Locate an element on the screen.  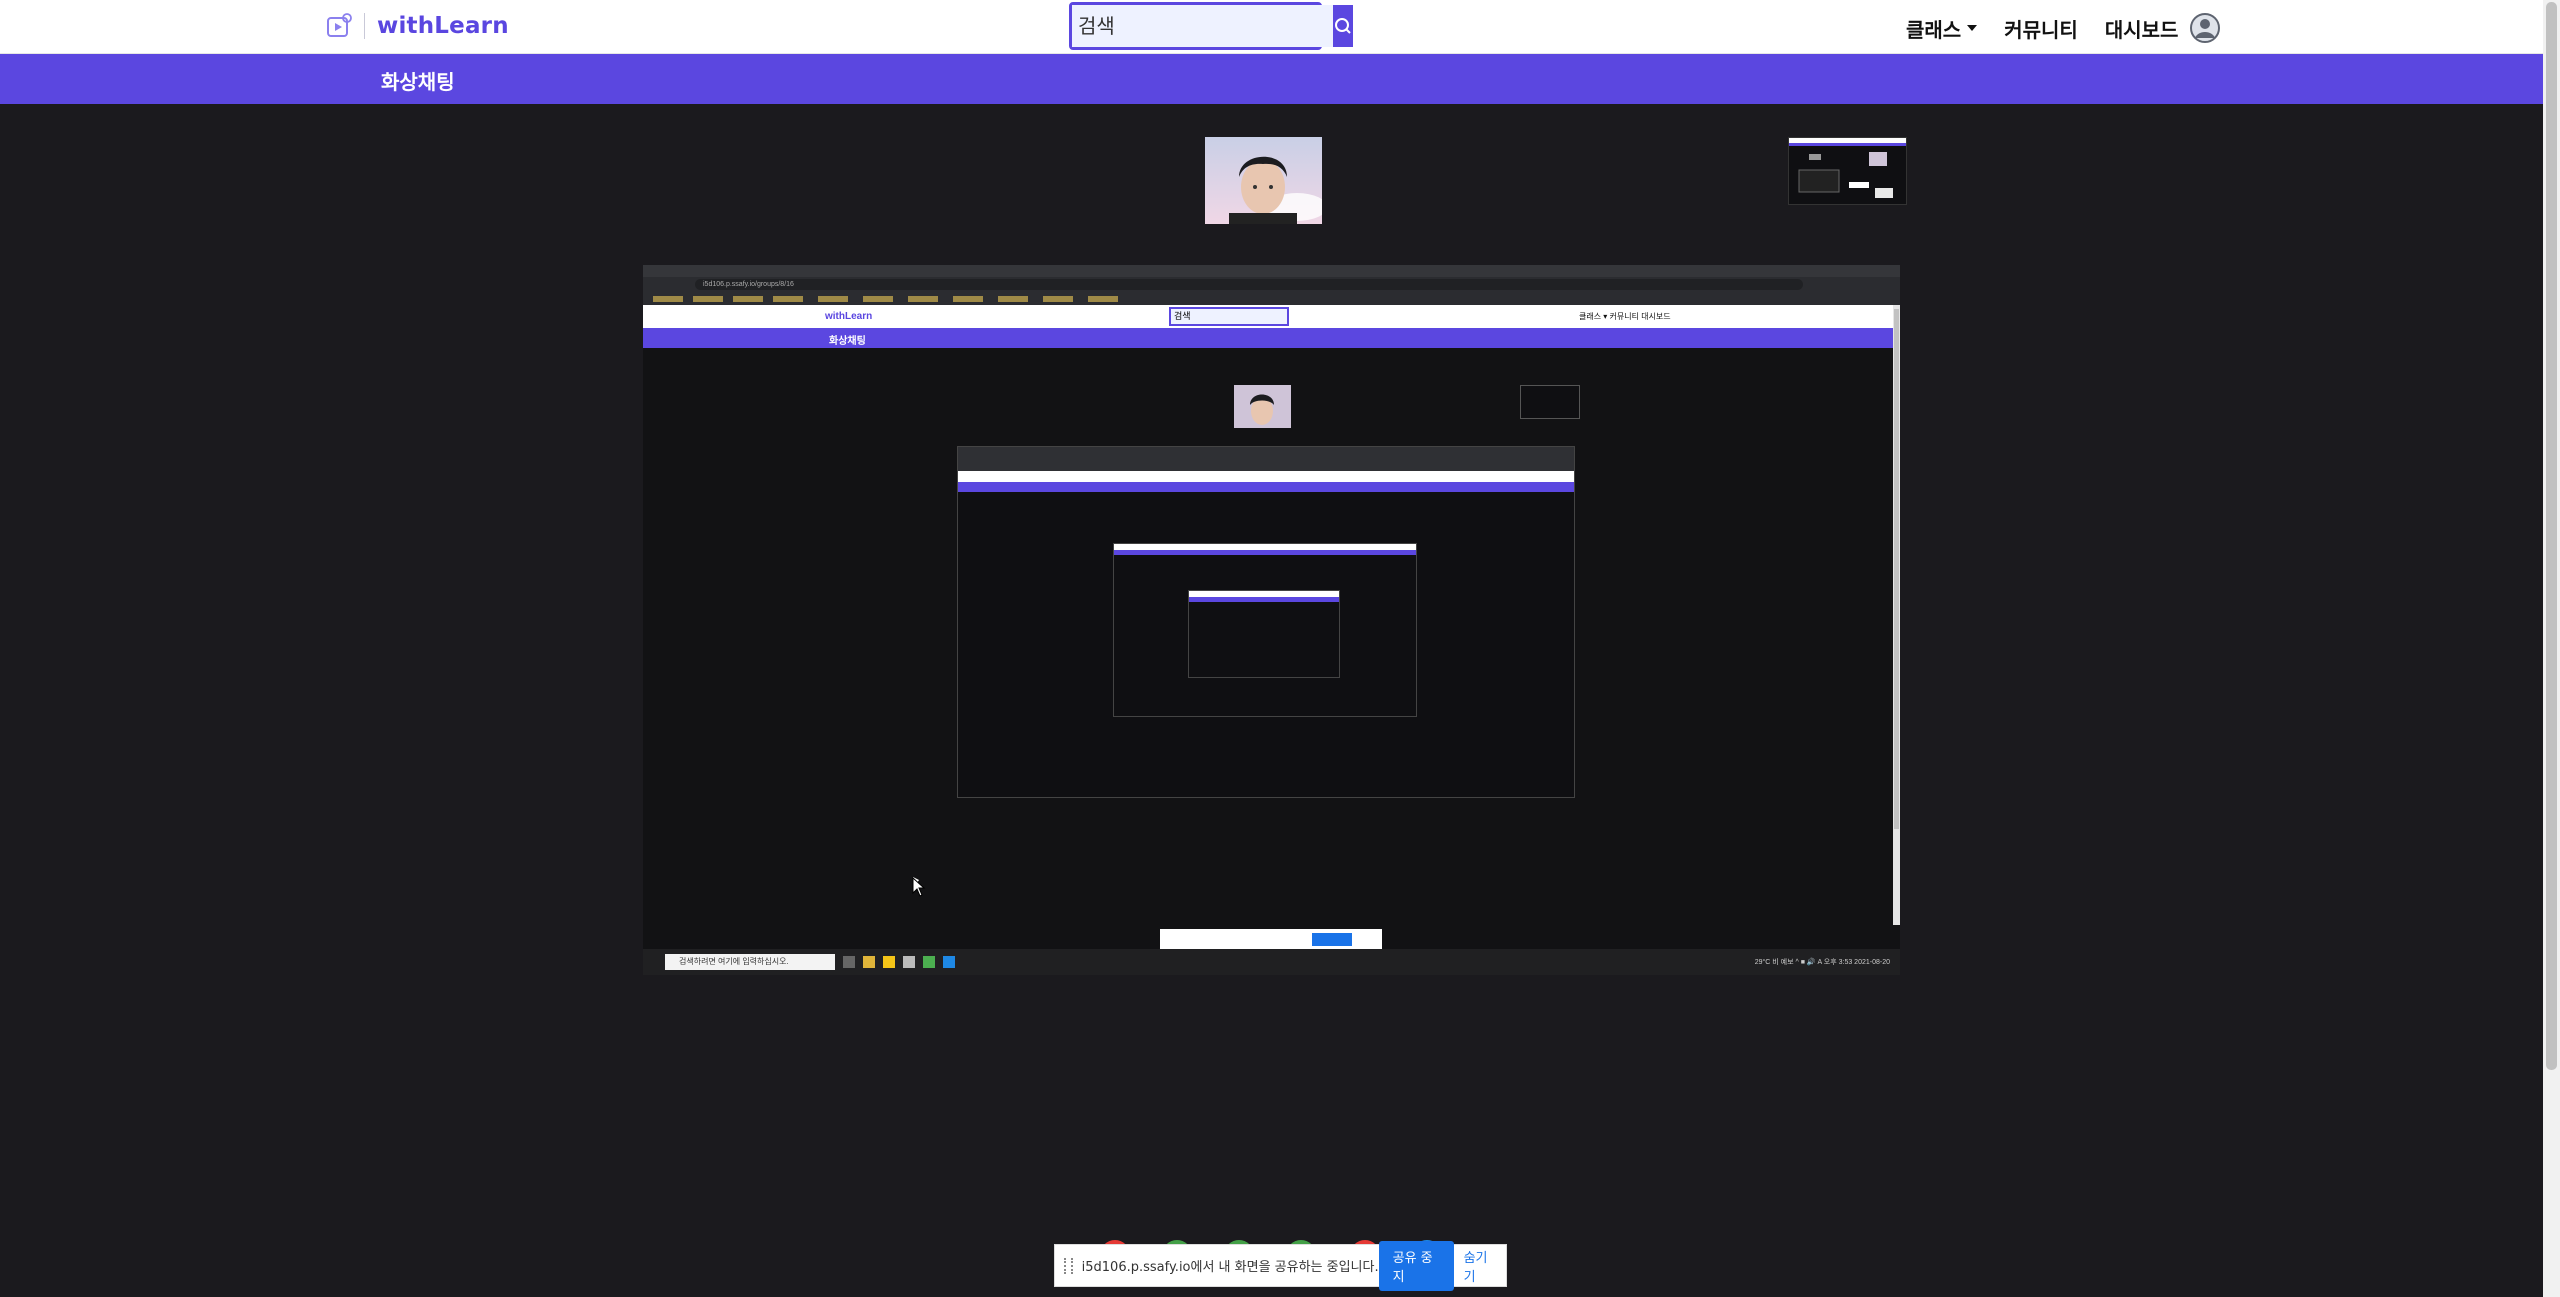
shared-face is located at coordinates (1262, 409).